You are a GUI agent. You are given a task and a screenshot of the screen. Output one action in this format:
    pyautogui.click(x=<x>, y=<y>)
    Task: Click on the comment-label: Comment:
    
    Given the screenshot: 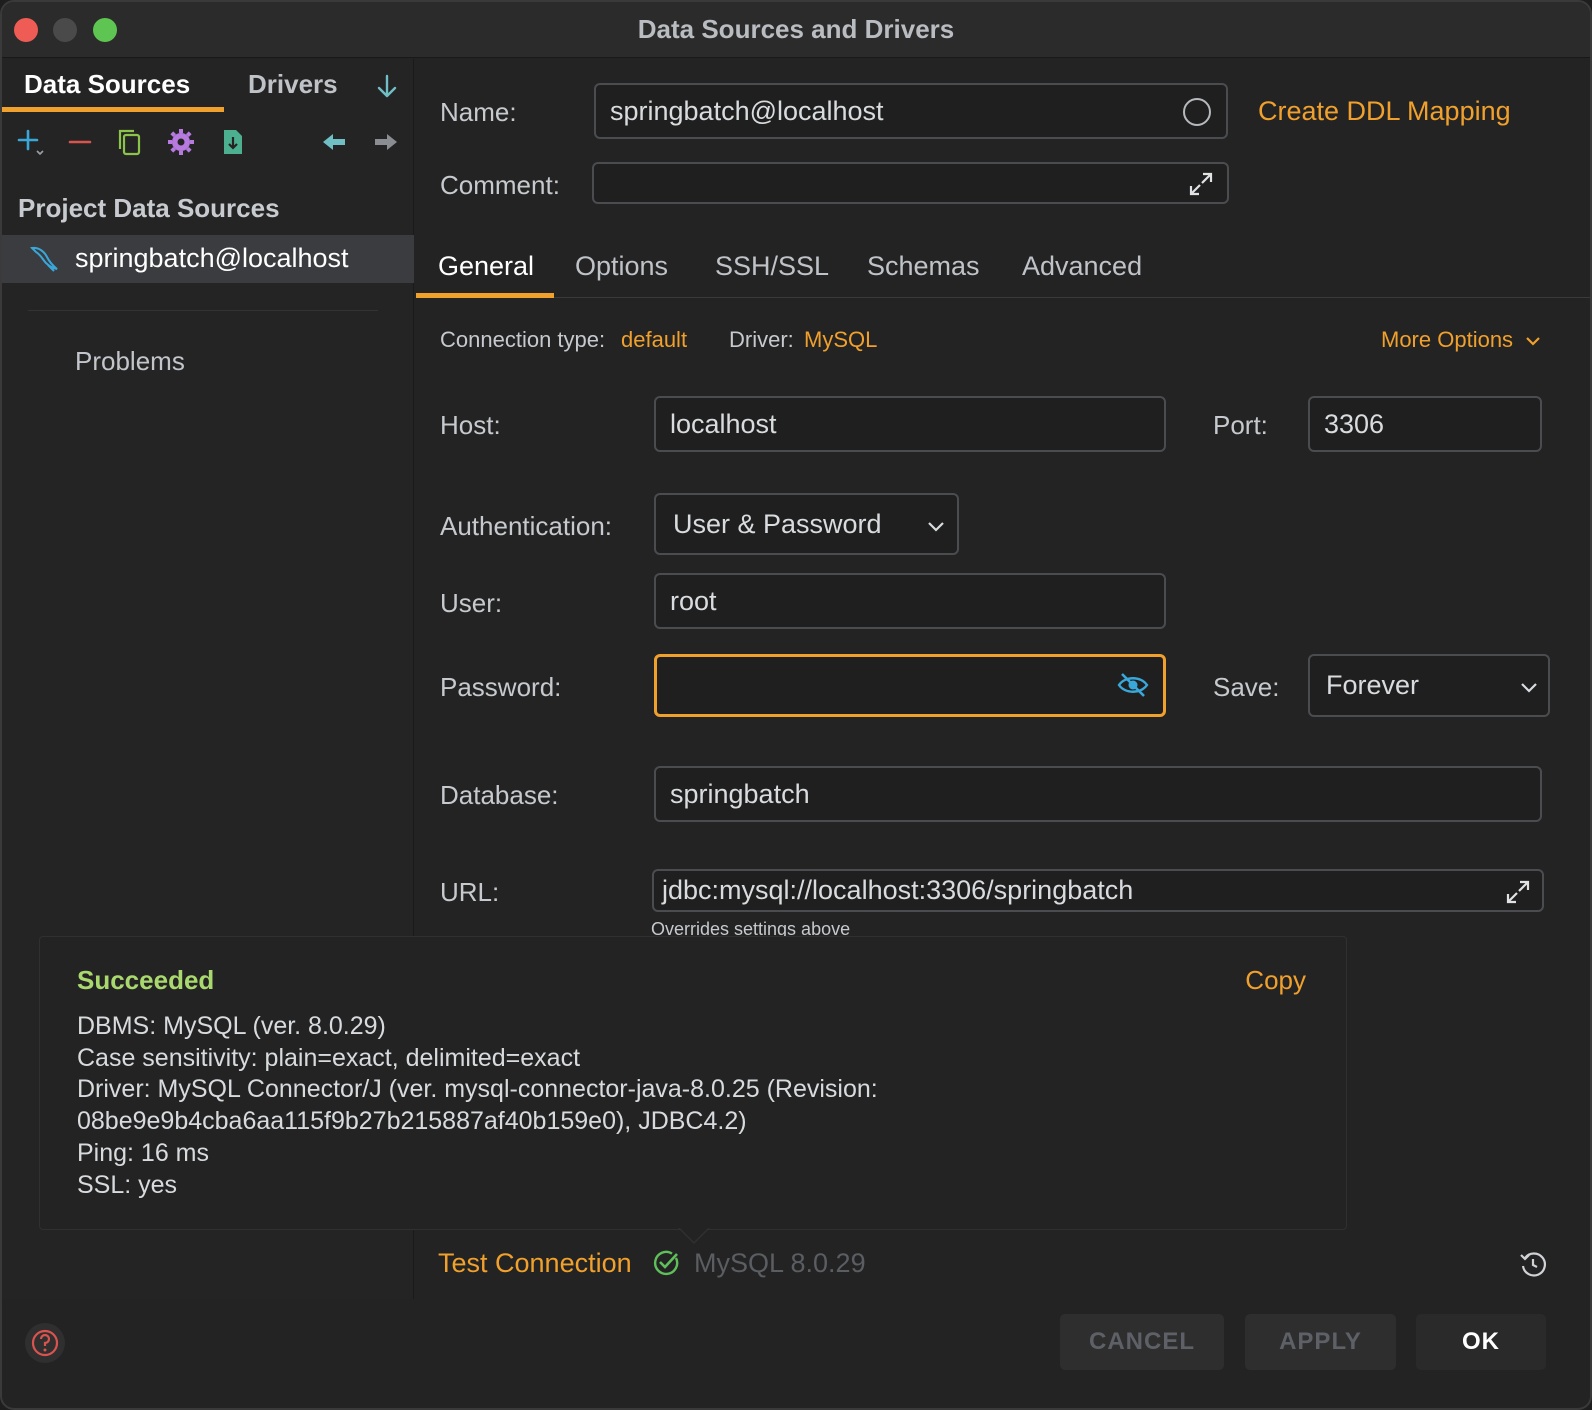 What is the action you would take?
    pyautogui.click(x=500, y=185)
    